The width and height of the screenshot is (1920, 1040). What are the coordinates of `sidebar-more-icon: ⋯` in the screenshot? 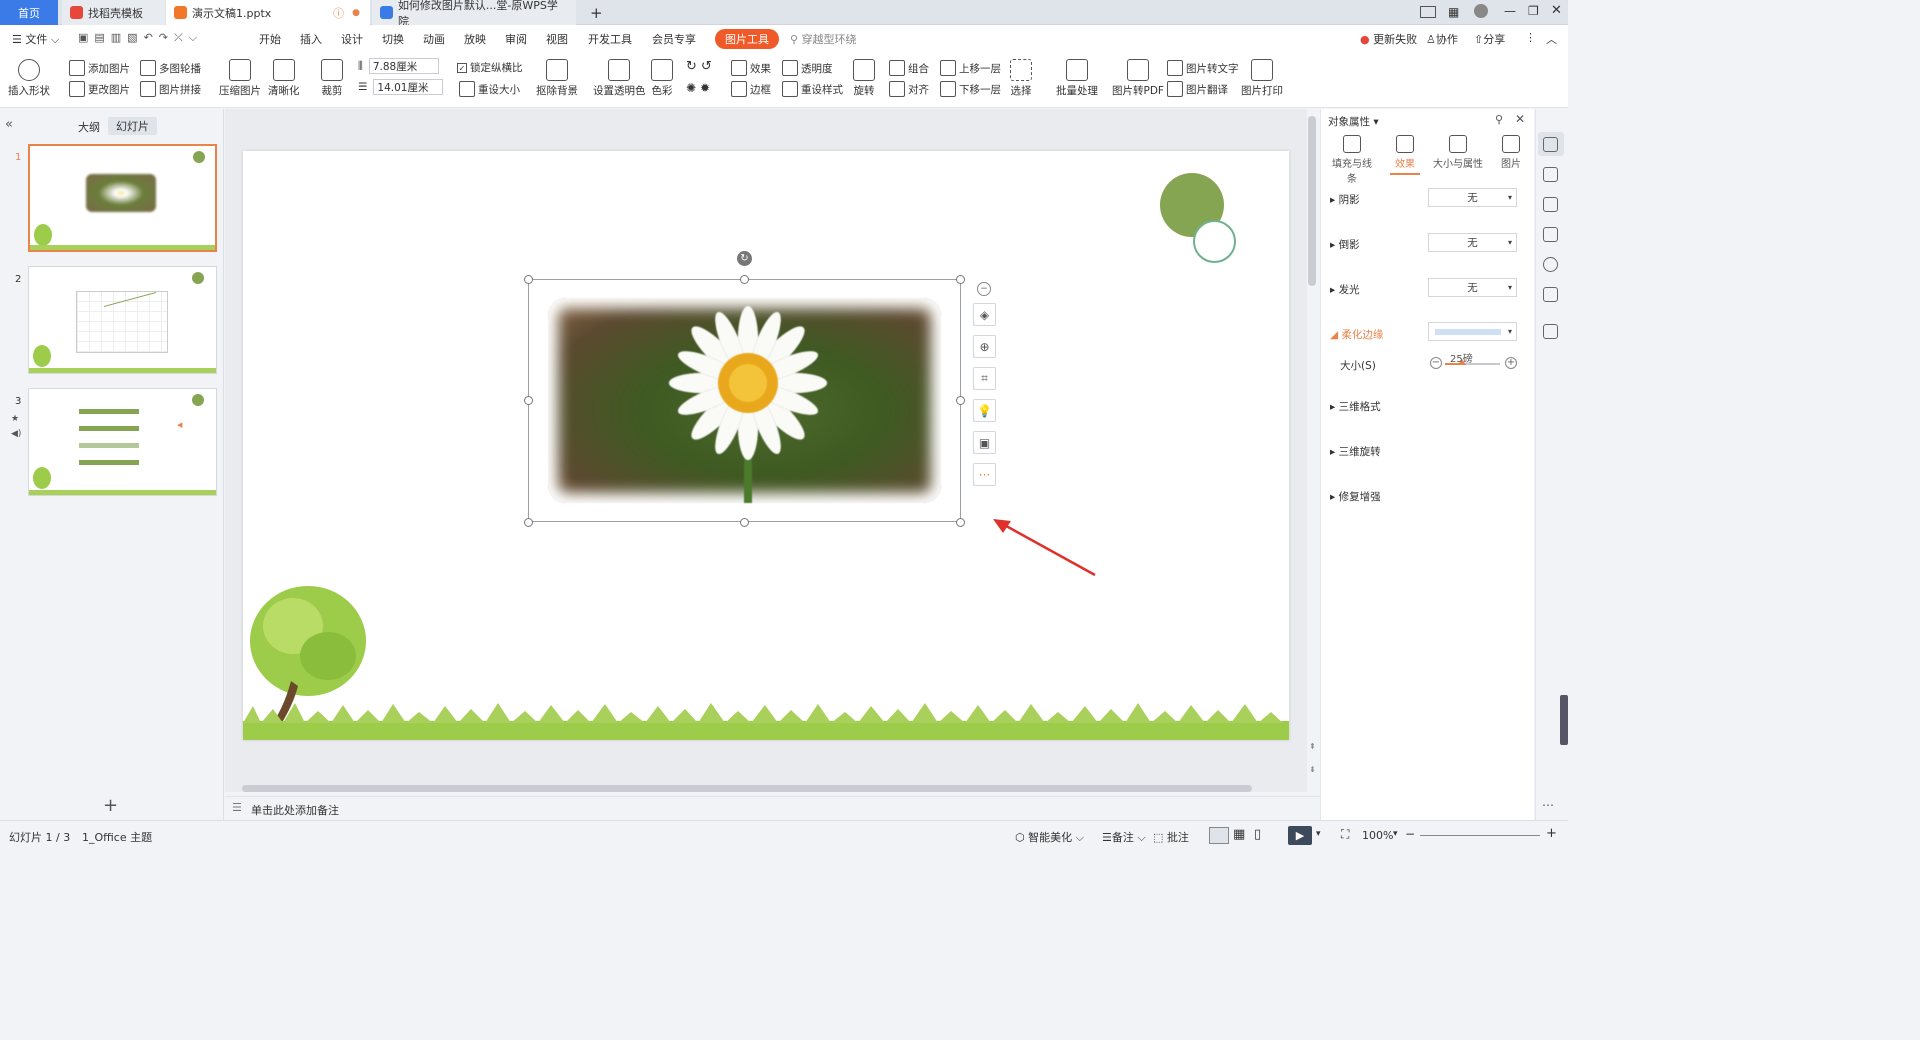 It's located at (1548, 805).